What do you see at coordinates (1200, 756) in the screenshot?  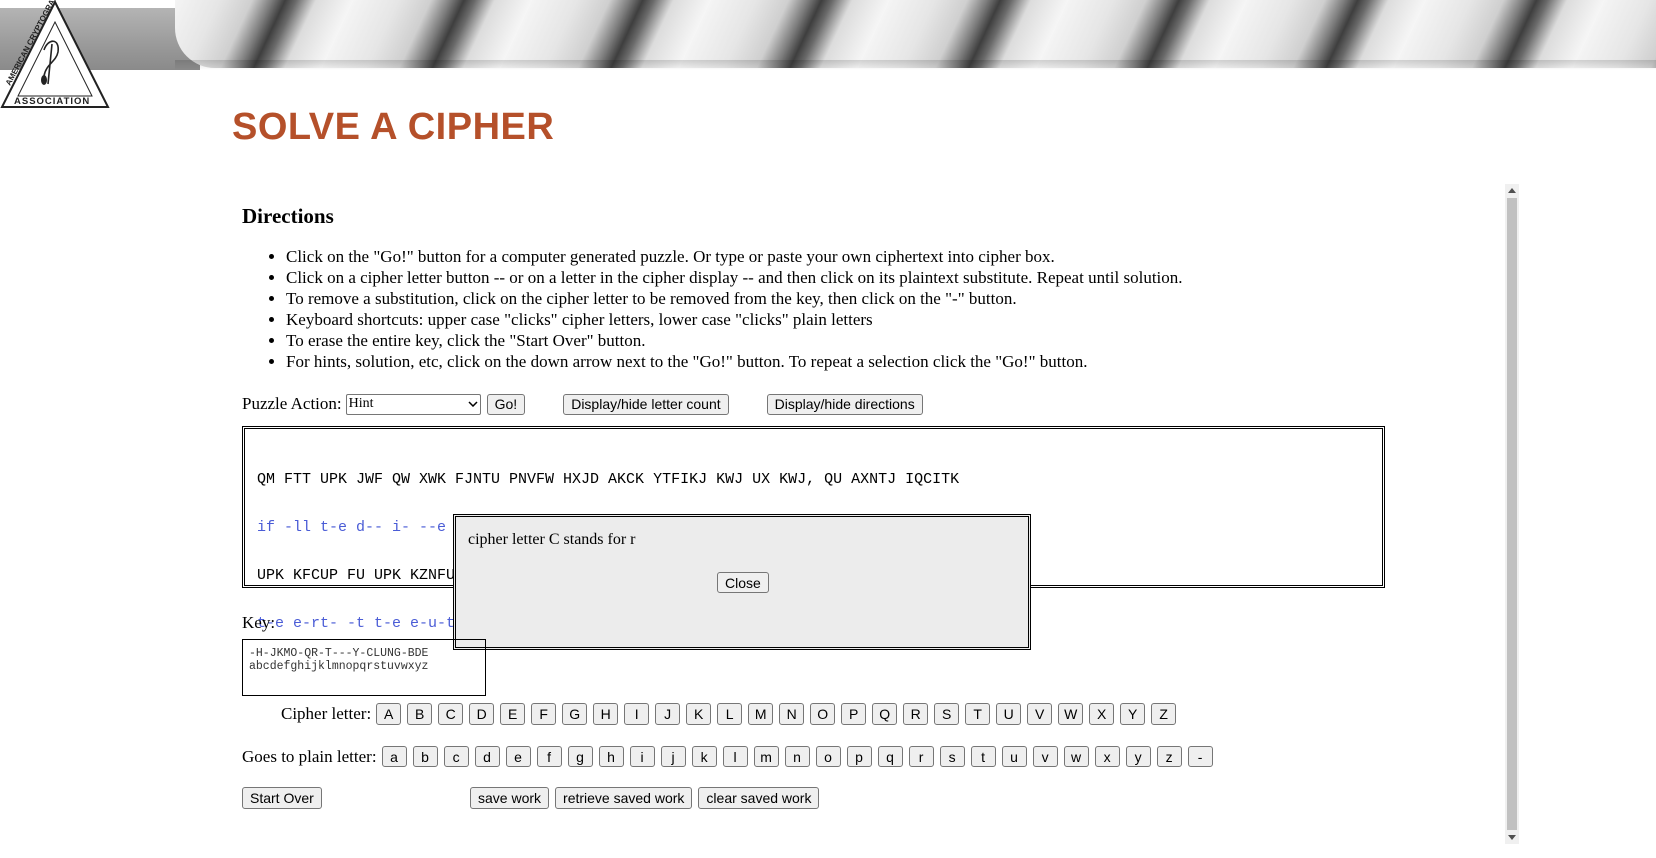 I see `plain-letter-dash-button: -` at bounding box center [1200, 756].